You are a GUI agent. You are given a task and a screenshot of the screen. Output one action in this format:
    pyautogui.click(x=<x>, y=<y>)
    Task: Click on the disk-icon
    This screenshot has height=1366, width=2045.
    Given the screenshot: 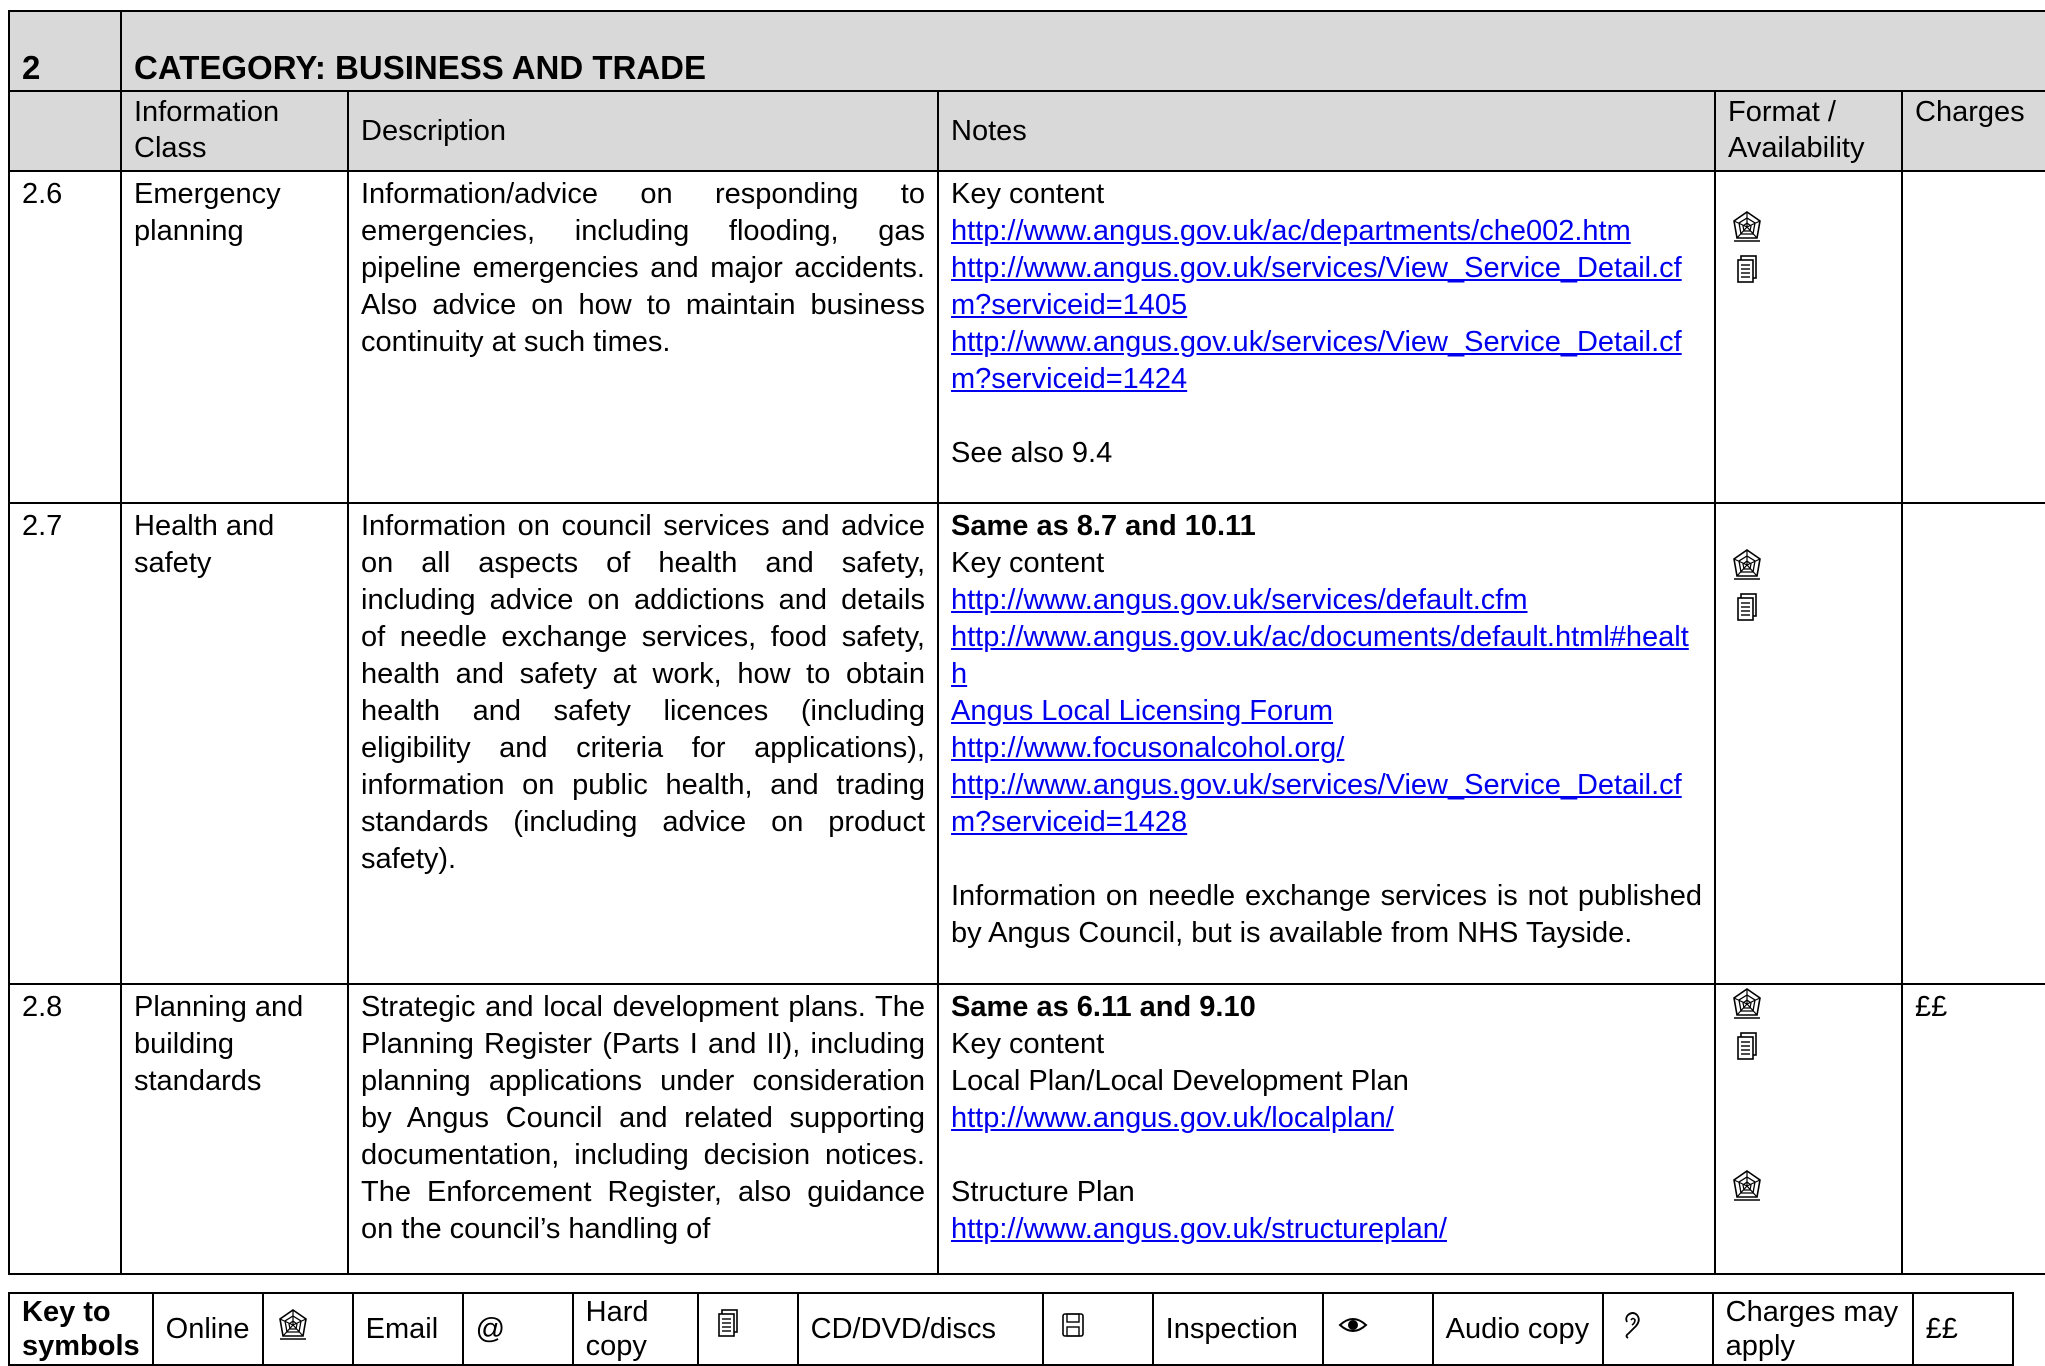 What is the action you would take?
    pyautogui.click(x=1073, y=1325)
    